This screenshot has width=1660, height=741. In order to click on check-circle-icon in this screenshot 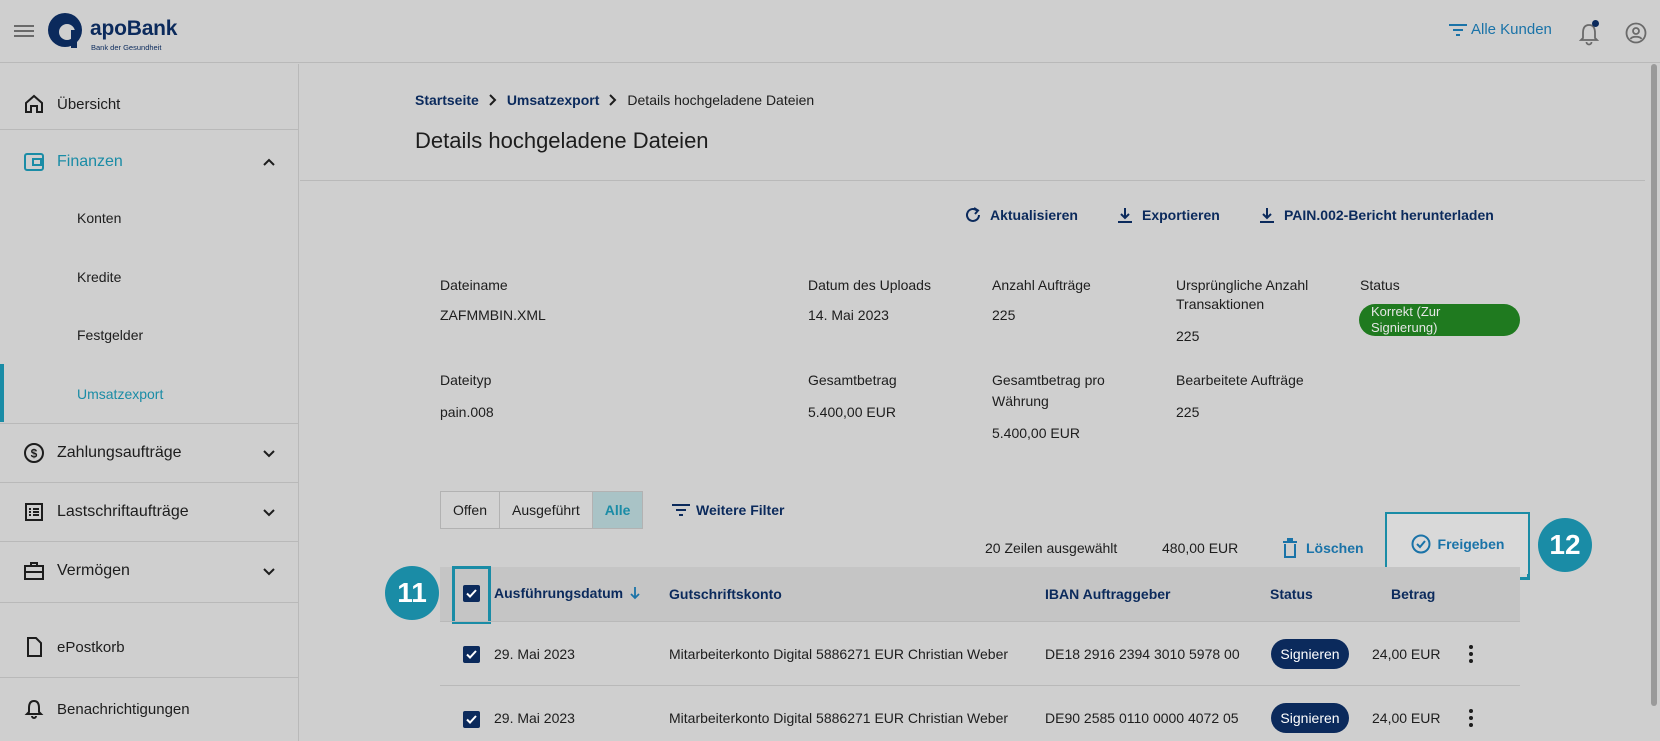, I will do `click(1421, 544)`.